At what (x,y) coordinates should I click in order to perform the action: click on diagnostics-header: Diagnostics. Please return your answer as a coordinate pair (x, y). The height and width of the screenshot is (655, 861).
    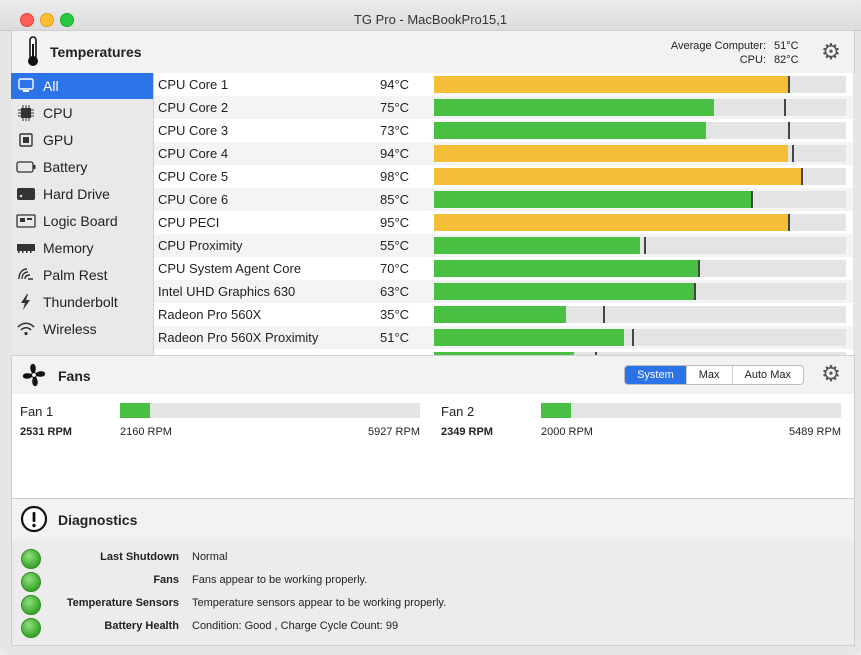
    Looking at the image, I should click on (433, 519).